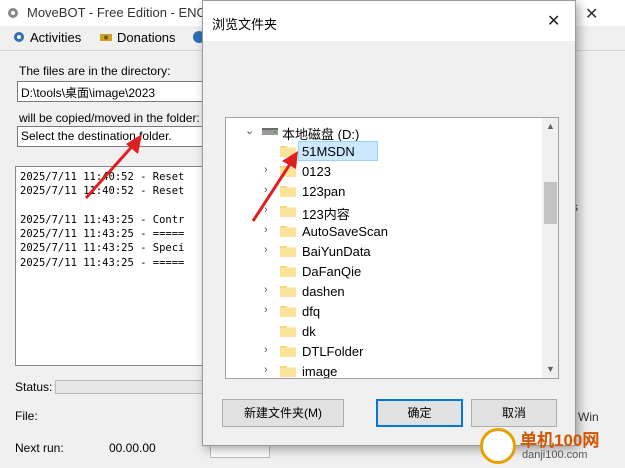 Image resolution: width=625 pixels, height=468 pixels. Describe the element at coordinates (389, 21) in the screenshot. I see `dialog-titlebar: 浏览文件夹 ✕` at that location.